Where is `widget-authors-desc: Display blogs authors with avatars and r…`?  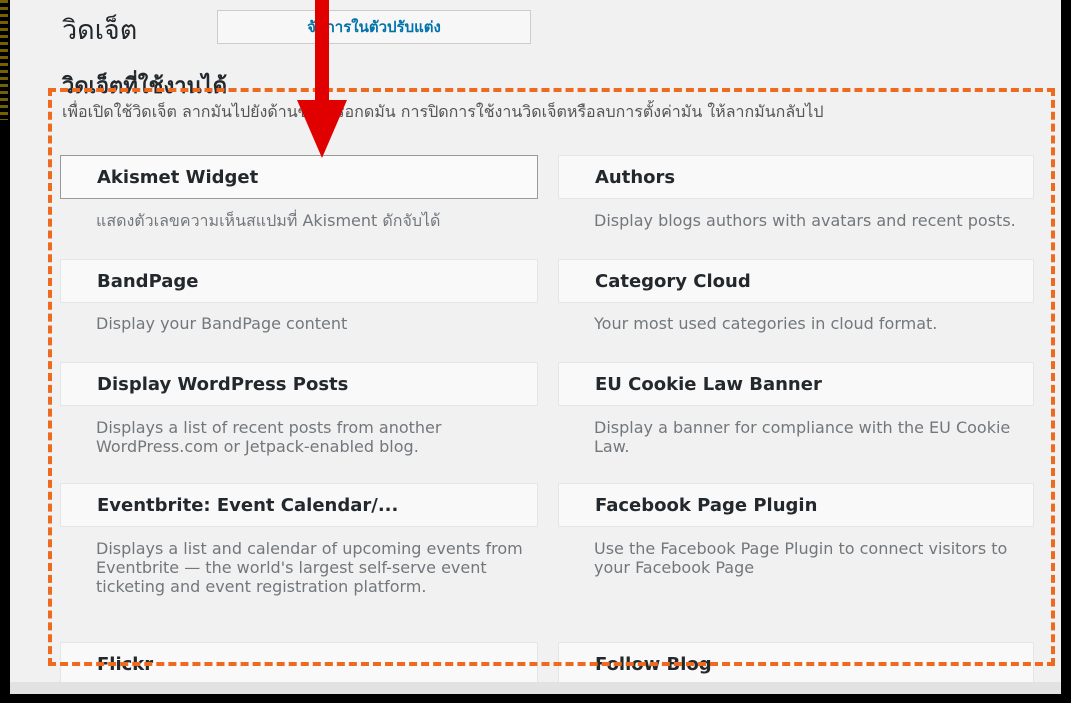 widget-authors-desc: Display blogs authors with avatars and r… is located at coordinates (805, 220).